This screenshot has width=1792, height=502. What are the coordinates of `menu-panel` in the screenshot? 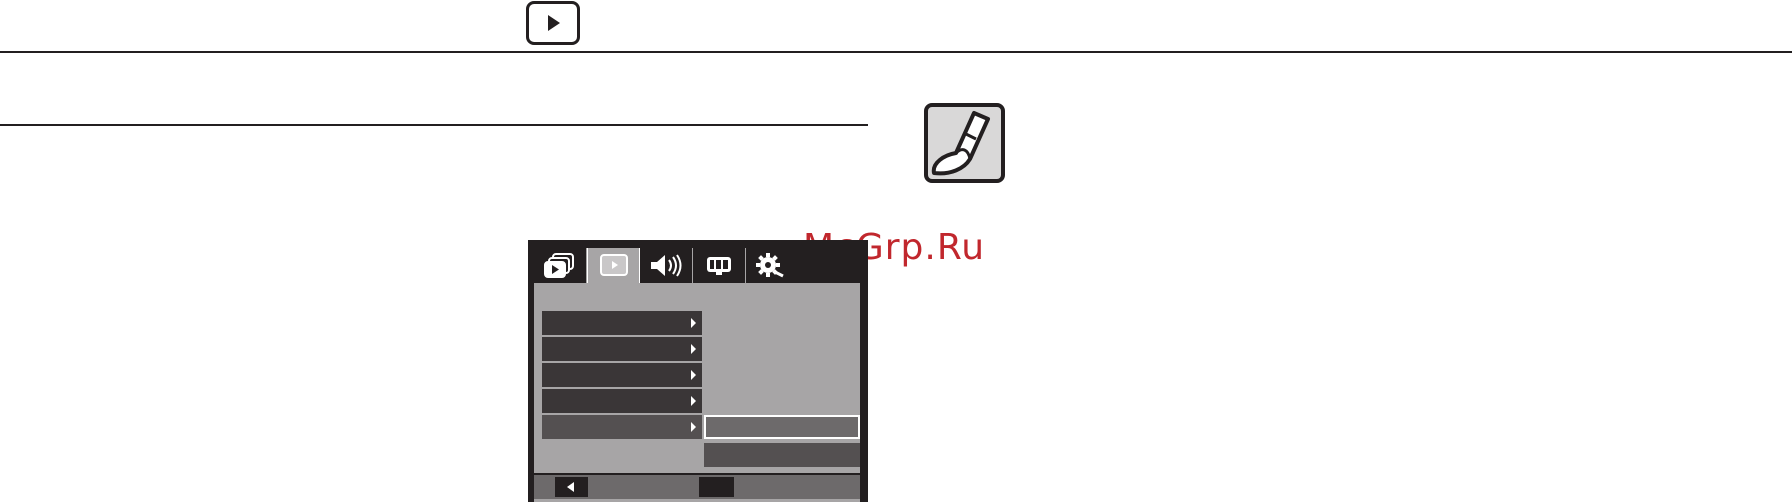 It's located at (697, 392).